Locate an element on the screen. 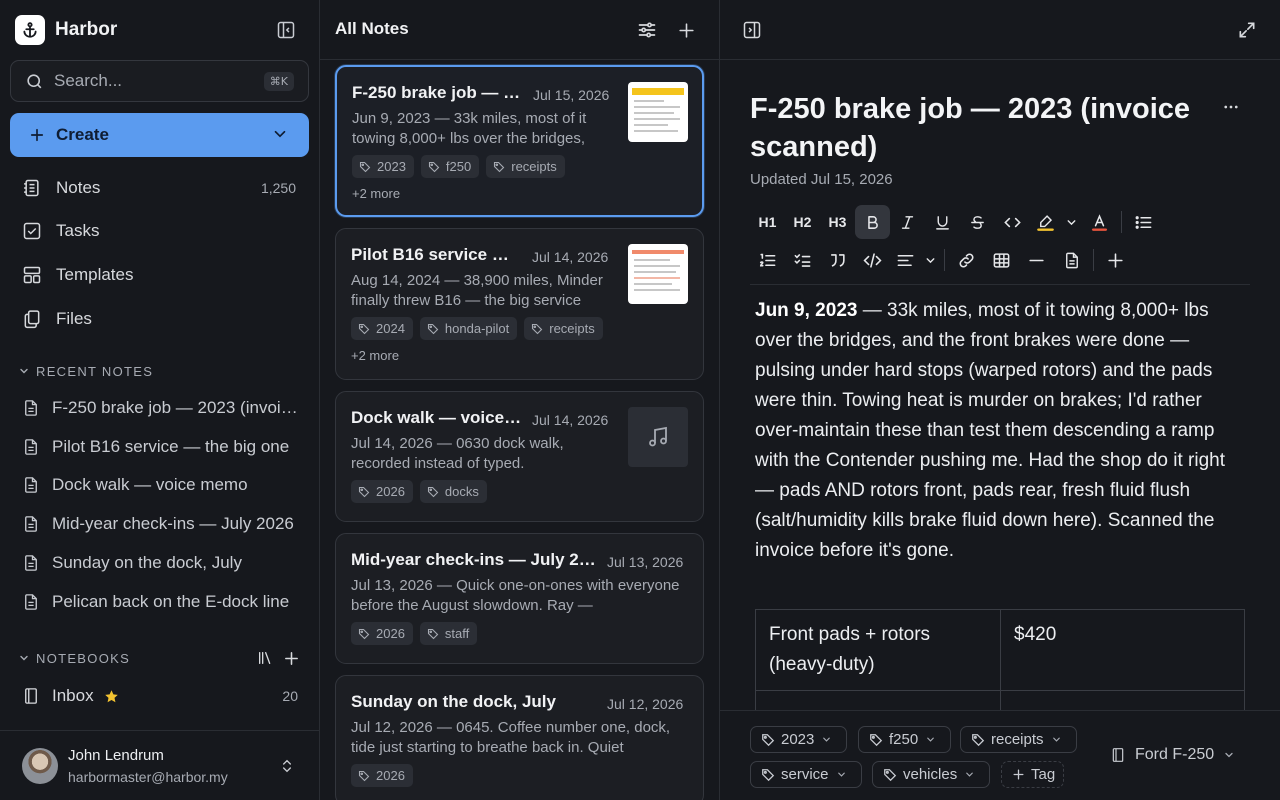 This screenshot has height=800, width=1280. filter-sliders-icon is located at coordinates (647, 30).